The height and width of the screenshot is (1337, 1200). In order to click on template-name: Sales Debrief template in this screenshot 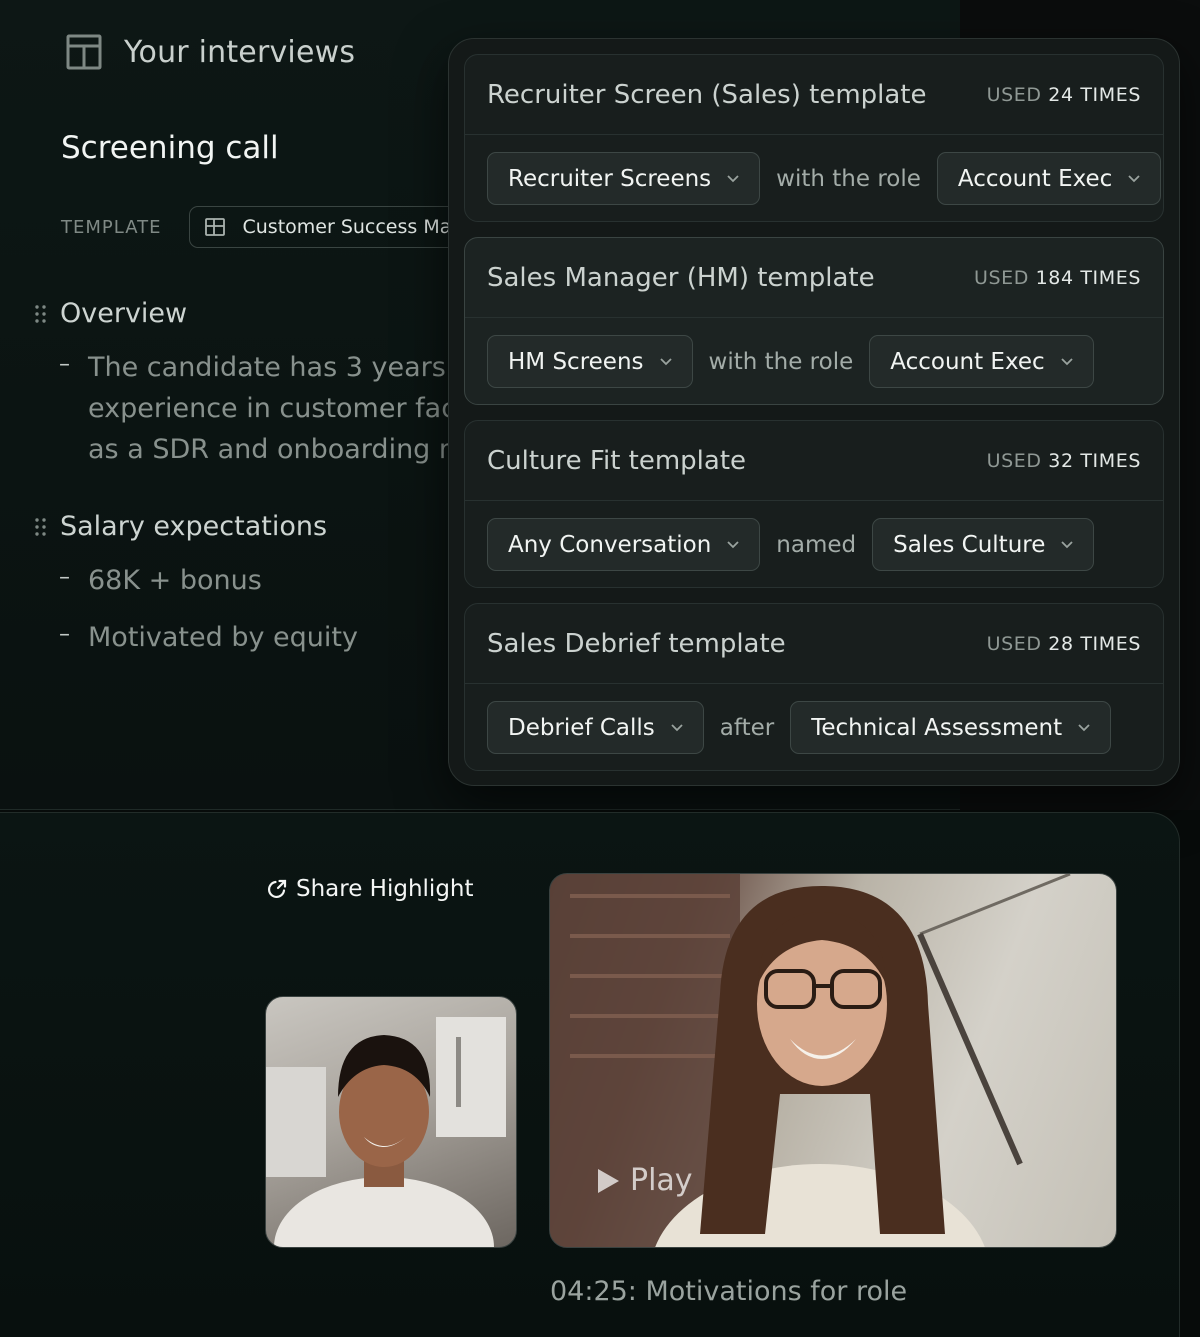, I will do `click(636, 643)`.